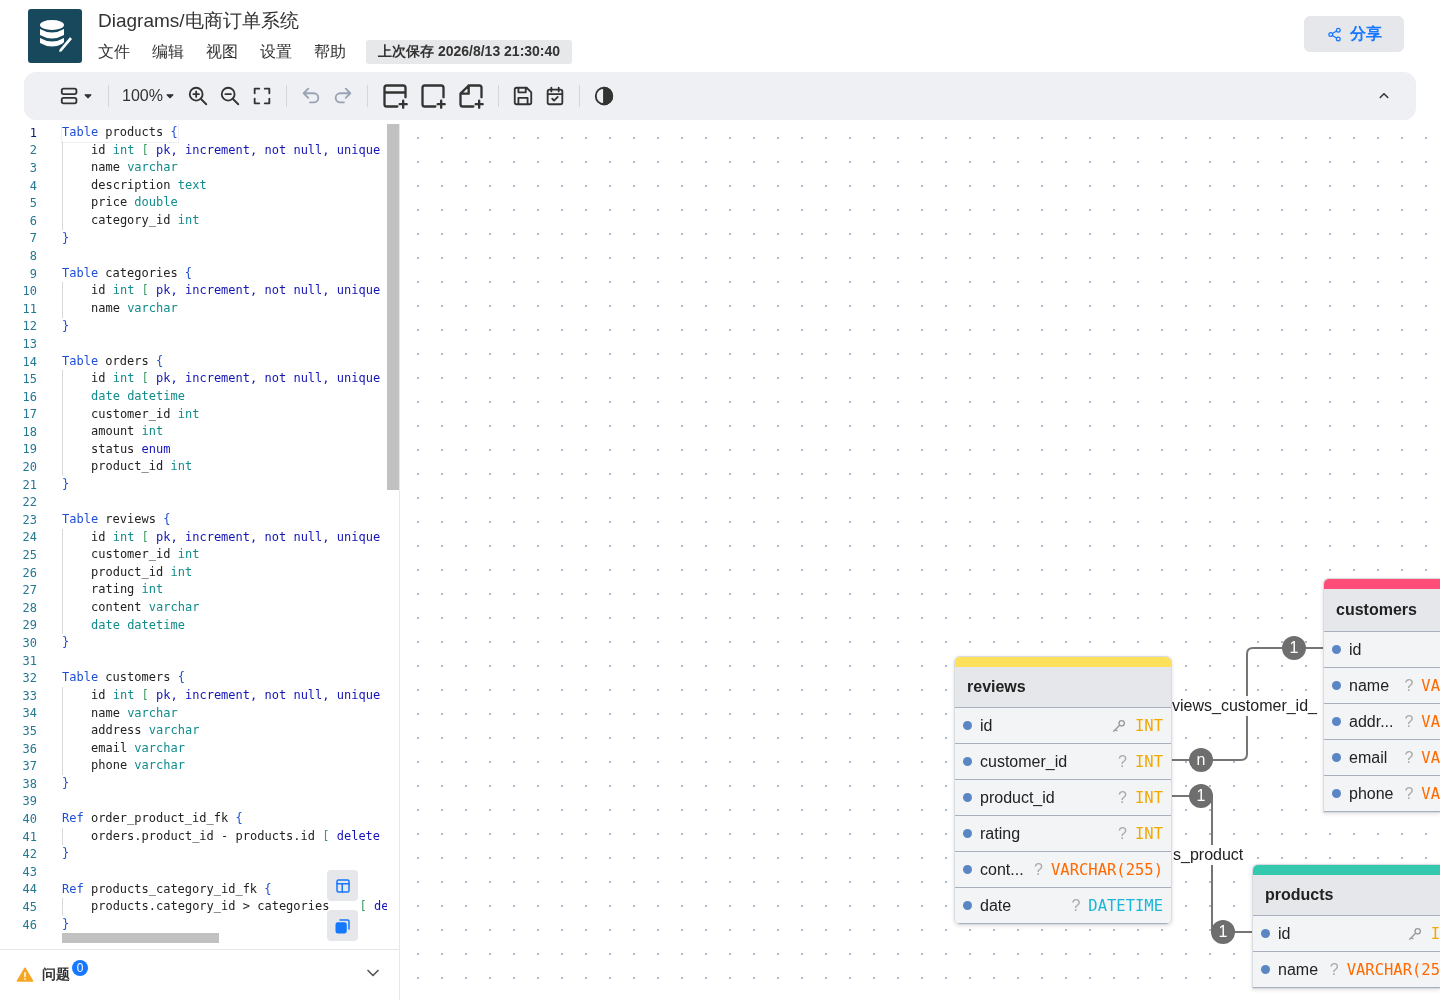  What do you see at coordinates (32, 132) in the screenshot?
I see `line-number: 1` at bounding box center [32, 132].